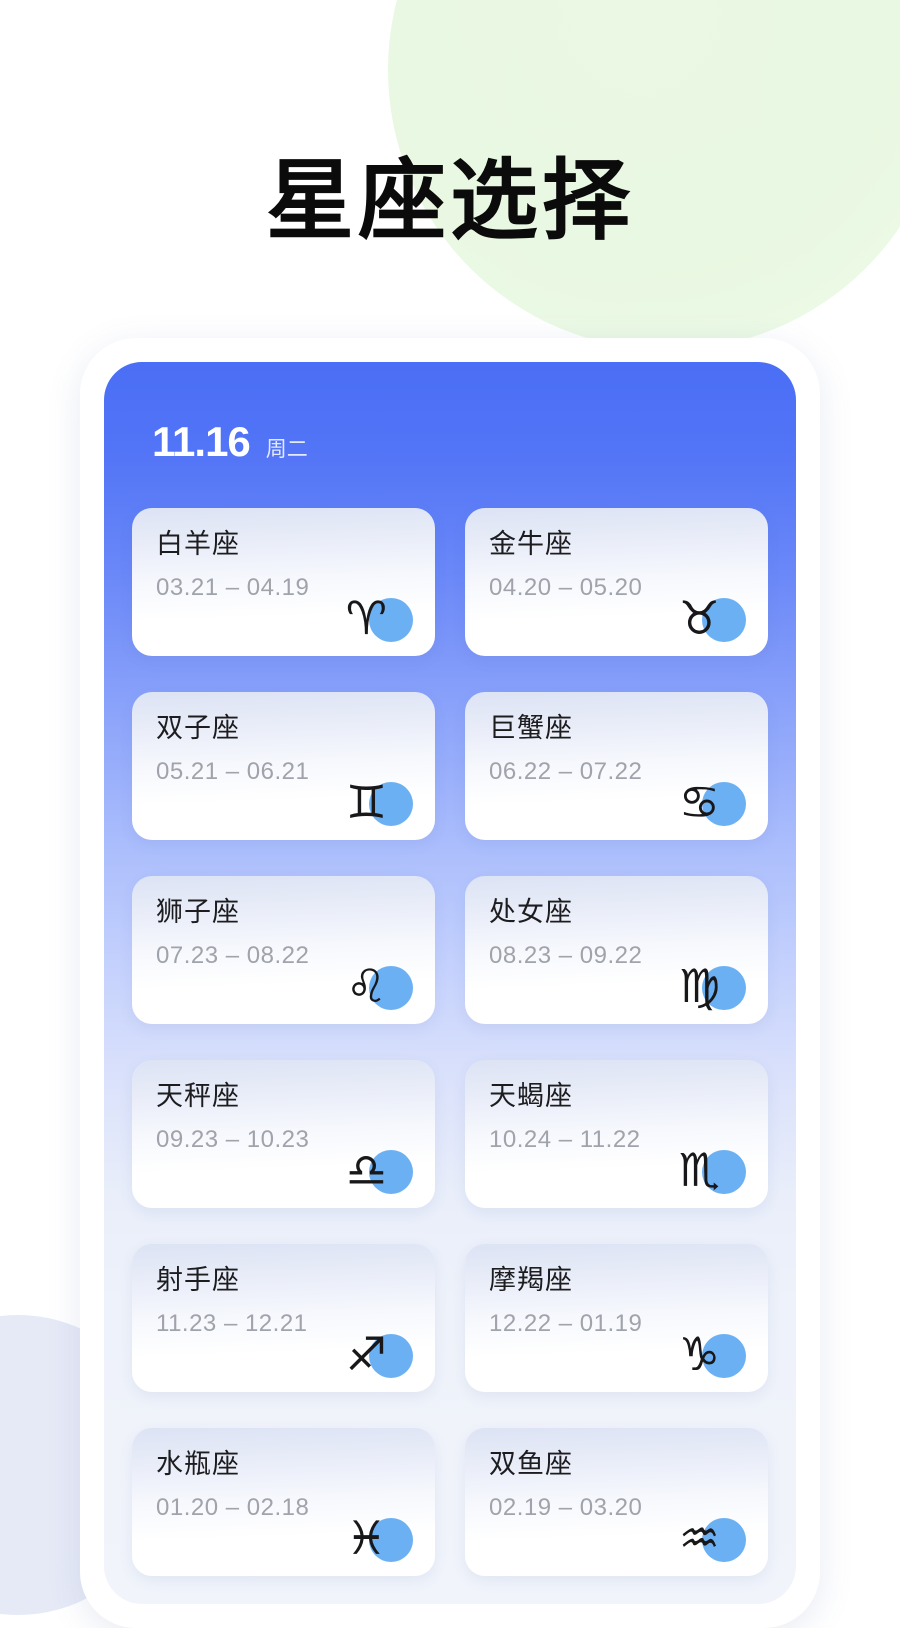 The width and height of the screenshot is (900, 1628). I want to click on zodiac-card: 白羊座 03.21 – 04.19 ♈, so click(283, 582).